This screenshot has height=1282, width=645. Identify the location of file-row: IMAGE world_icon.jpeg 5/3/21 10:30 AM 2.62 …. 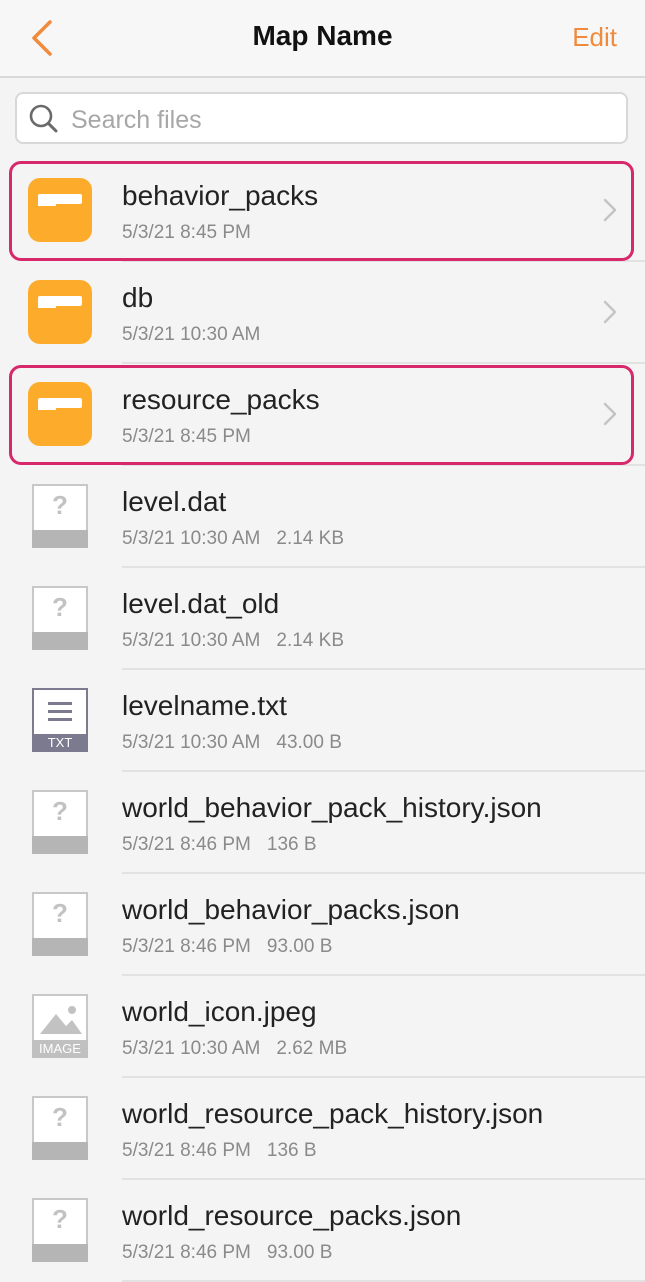
(322, 1027).